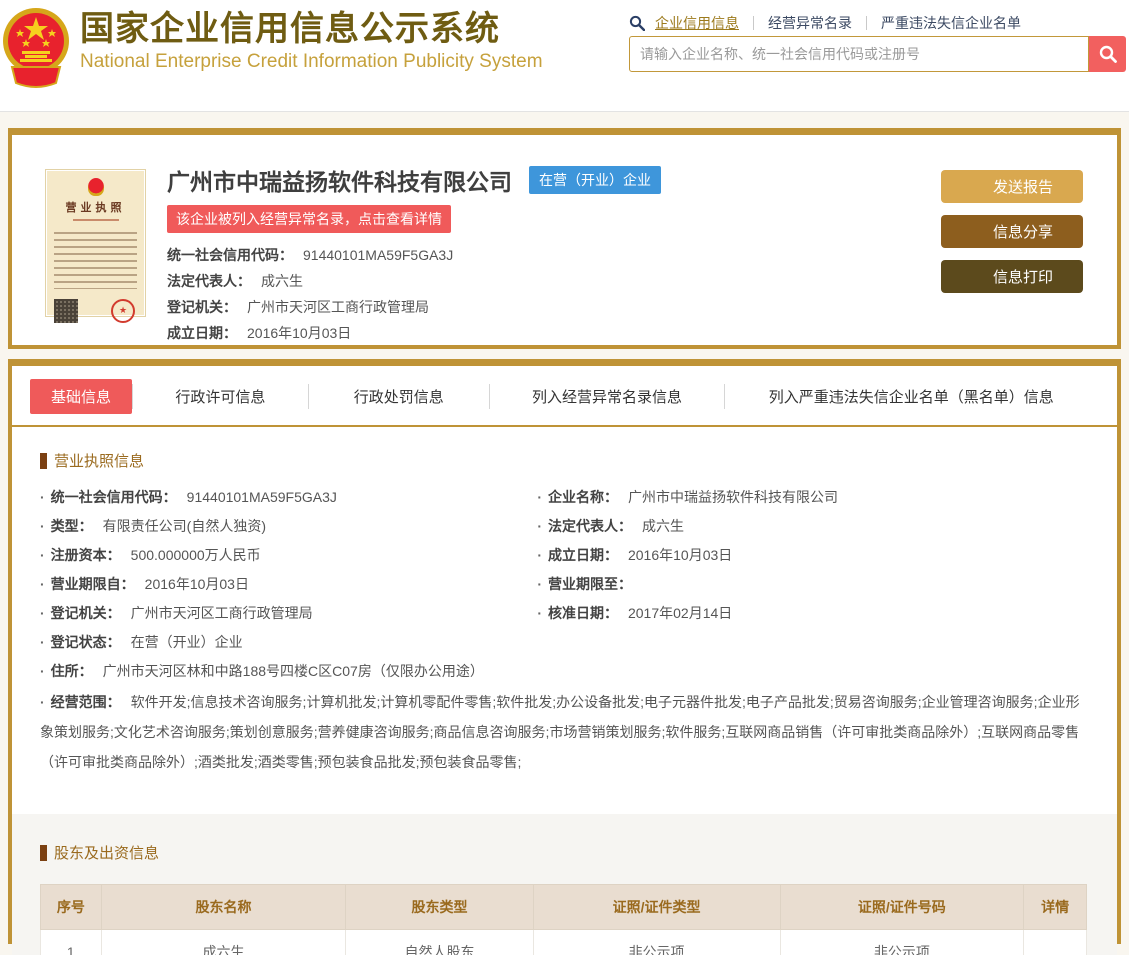 Image resolution: width=1129 pixels, height=955 pixels. What do you see at coordinates (186, 642) in the screenshot?
I see `field-value: 在营（开业）企业` at bounding box center [186, 642].